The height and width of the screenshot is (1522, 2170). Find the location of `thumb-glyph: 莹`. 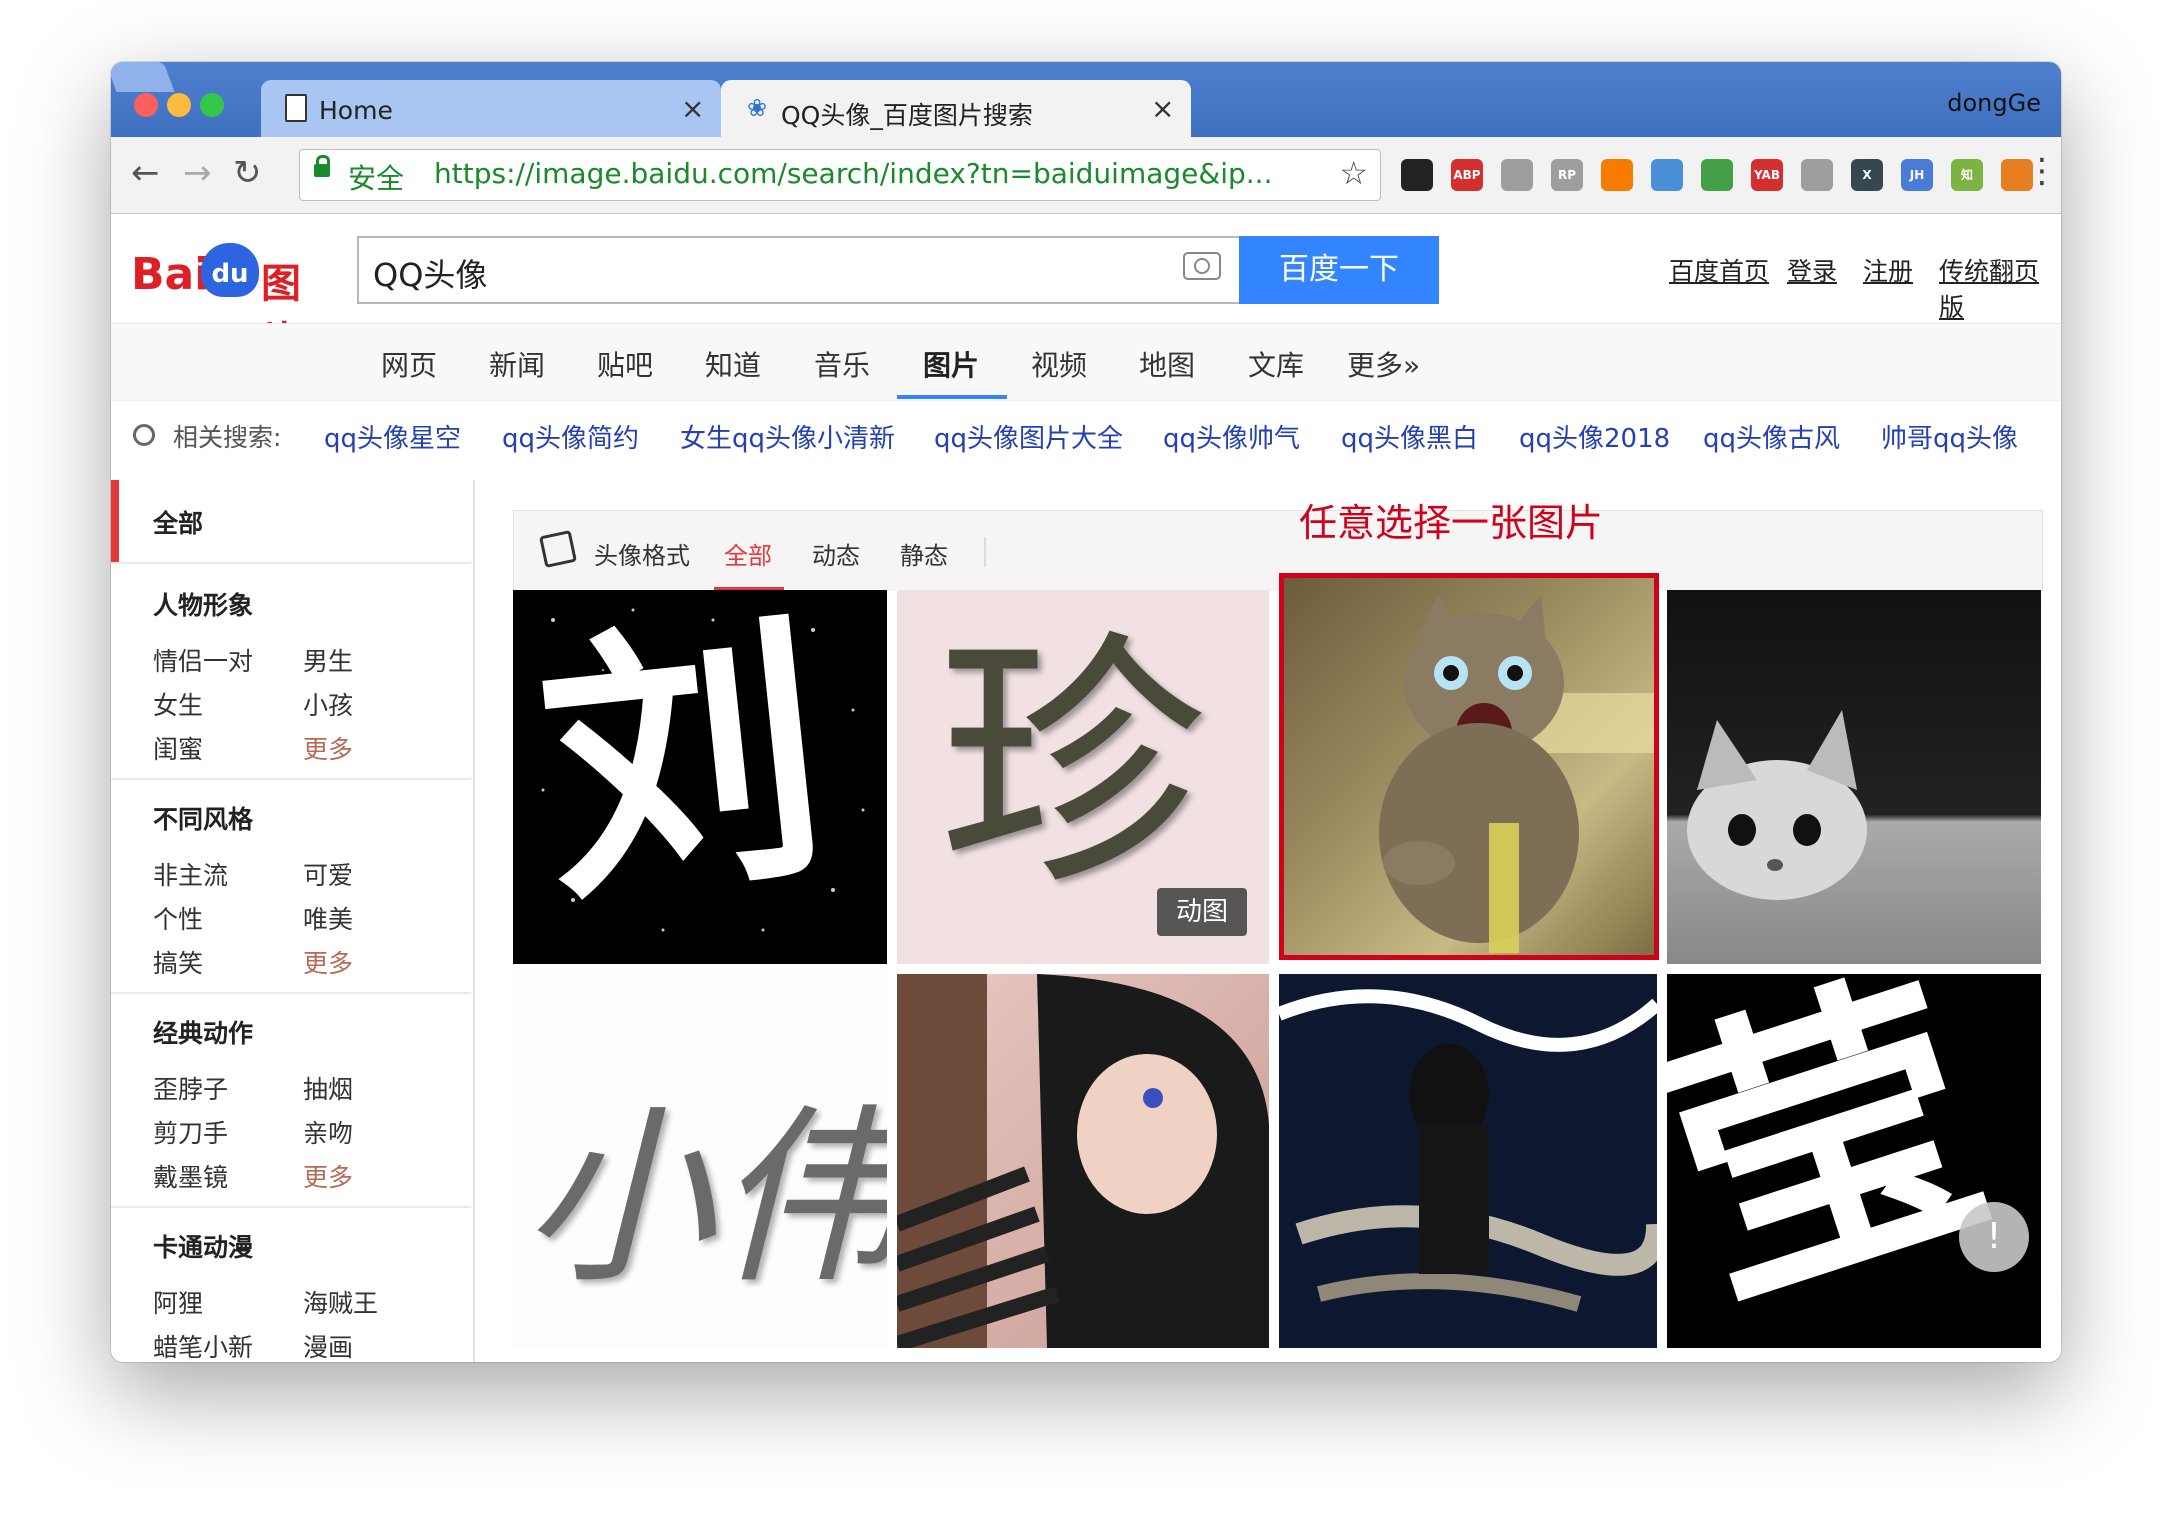

thumb-glyph: 莹 is located at coordinates (1845, 1161).